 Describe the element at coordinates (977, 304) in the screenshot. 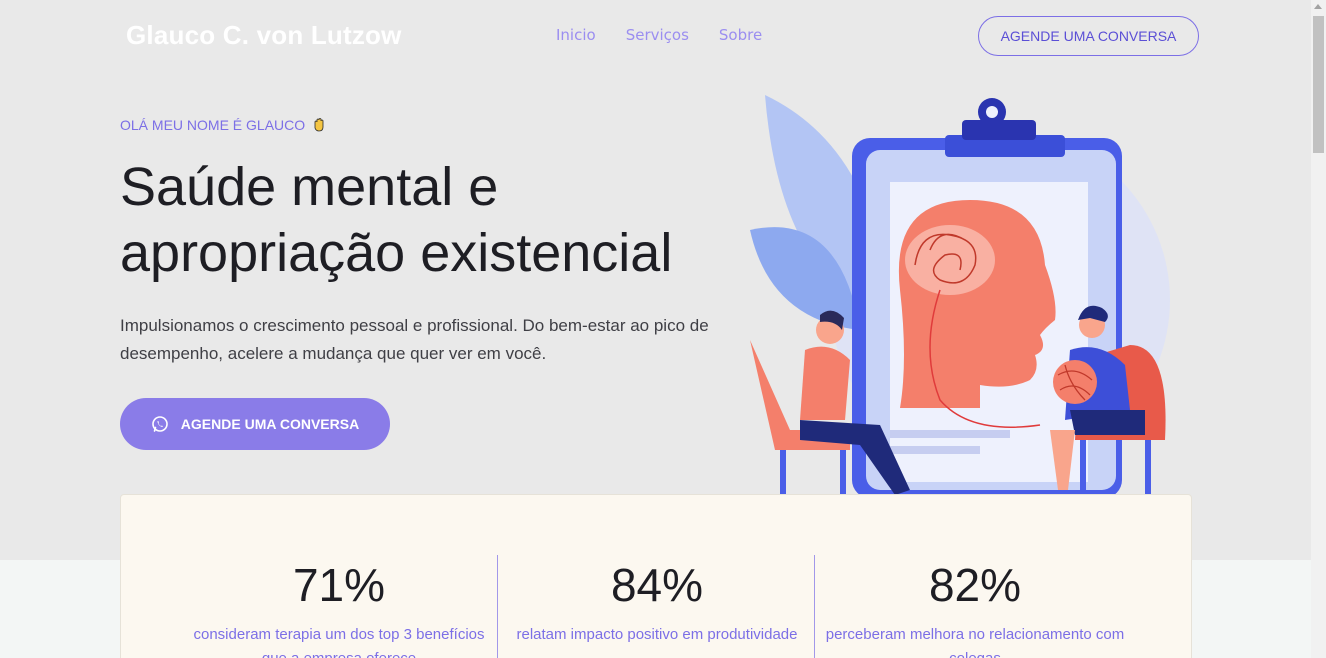

I see `head-silhouette` at that location.